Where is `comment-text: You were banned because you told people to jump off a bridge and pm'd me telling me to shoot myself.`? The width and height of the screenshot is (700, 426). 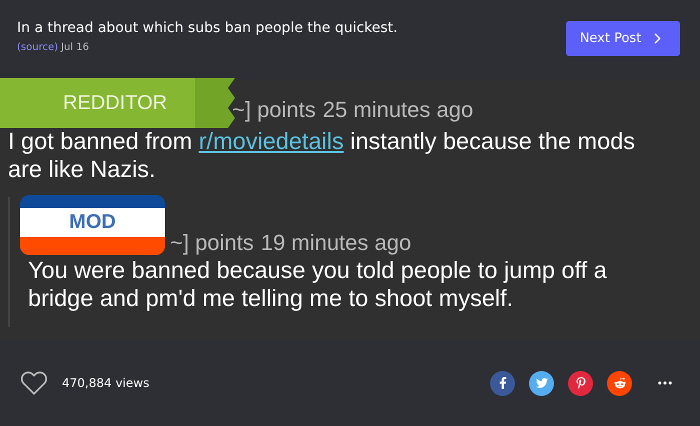
comment-text: You were banned because you told people to jump off a bridge and pm'd me telling me to shoot myself. is located at coordinates (317, 284).